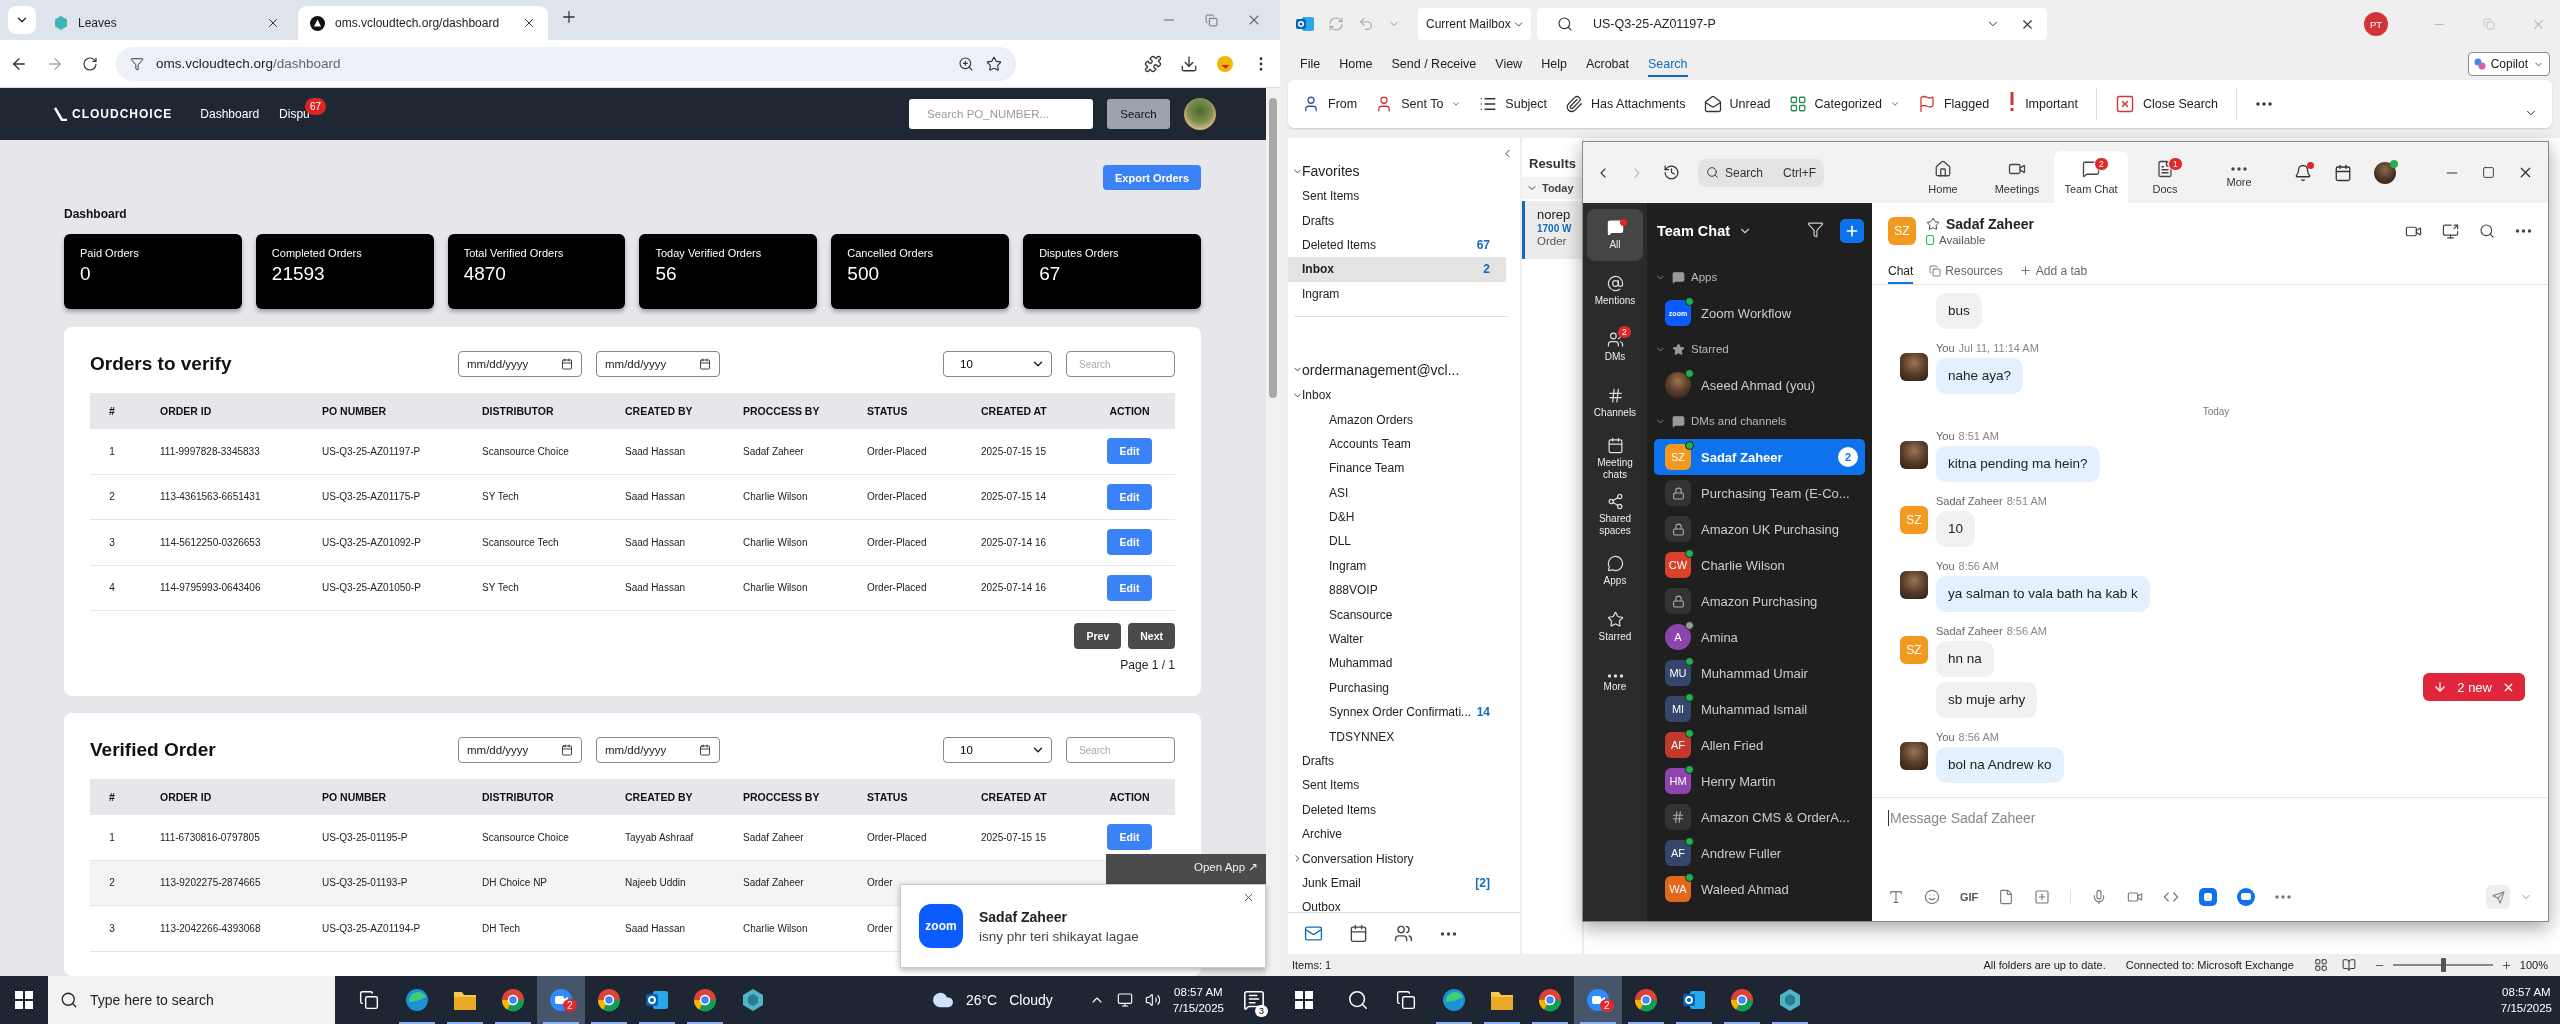  I want to click on network-icon, so click(1124, 1000).